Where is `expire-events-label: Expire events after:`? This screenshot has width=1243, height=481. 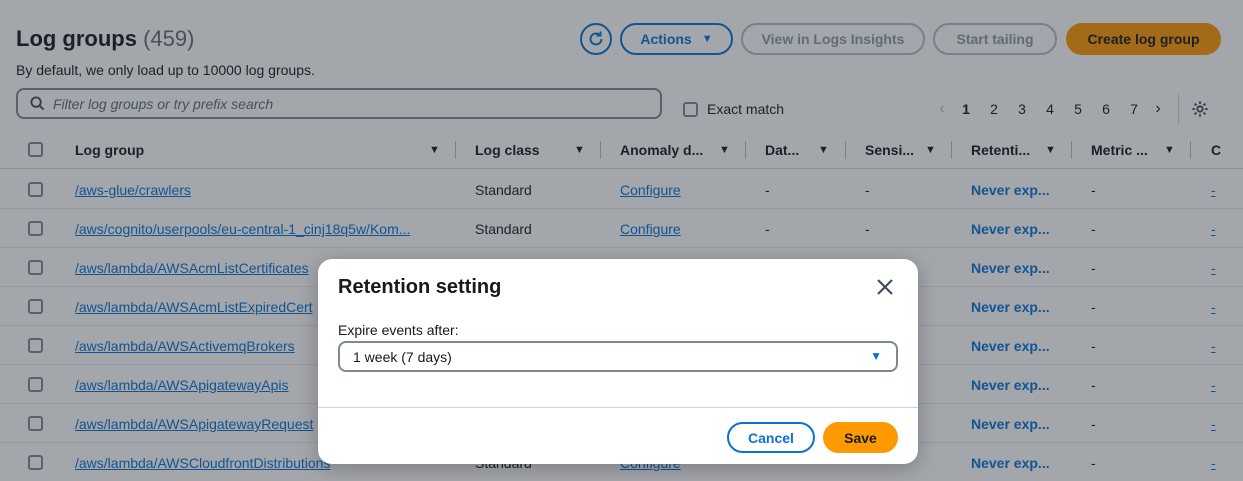
expire-events-label: Expire events after: is located at coordinates (398, 330).